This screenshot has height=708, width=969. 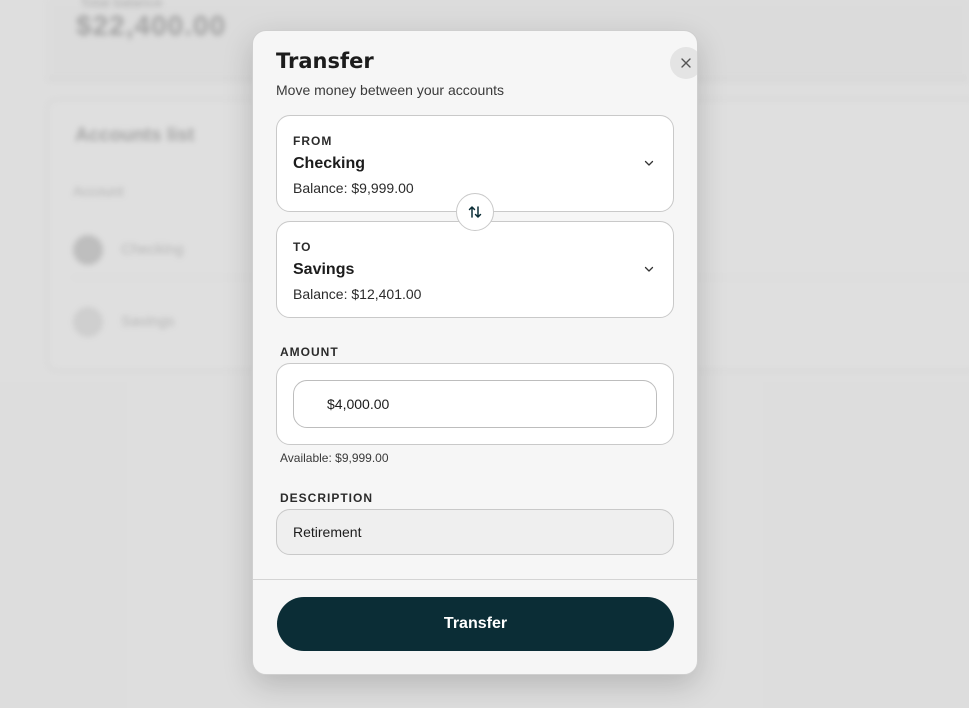 I want to click on description-label: DESCRIPTION, so click(x=327, y=498).